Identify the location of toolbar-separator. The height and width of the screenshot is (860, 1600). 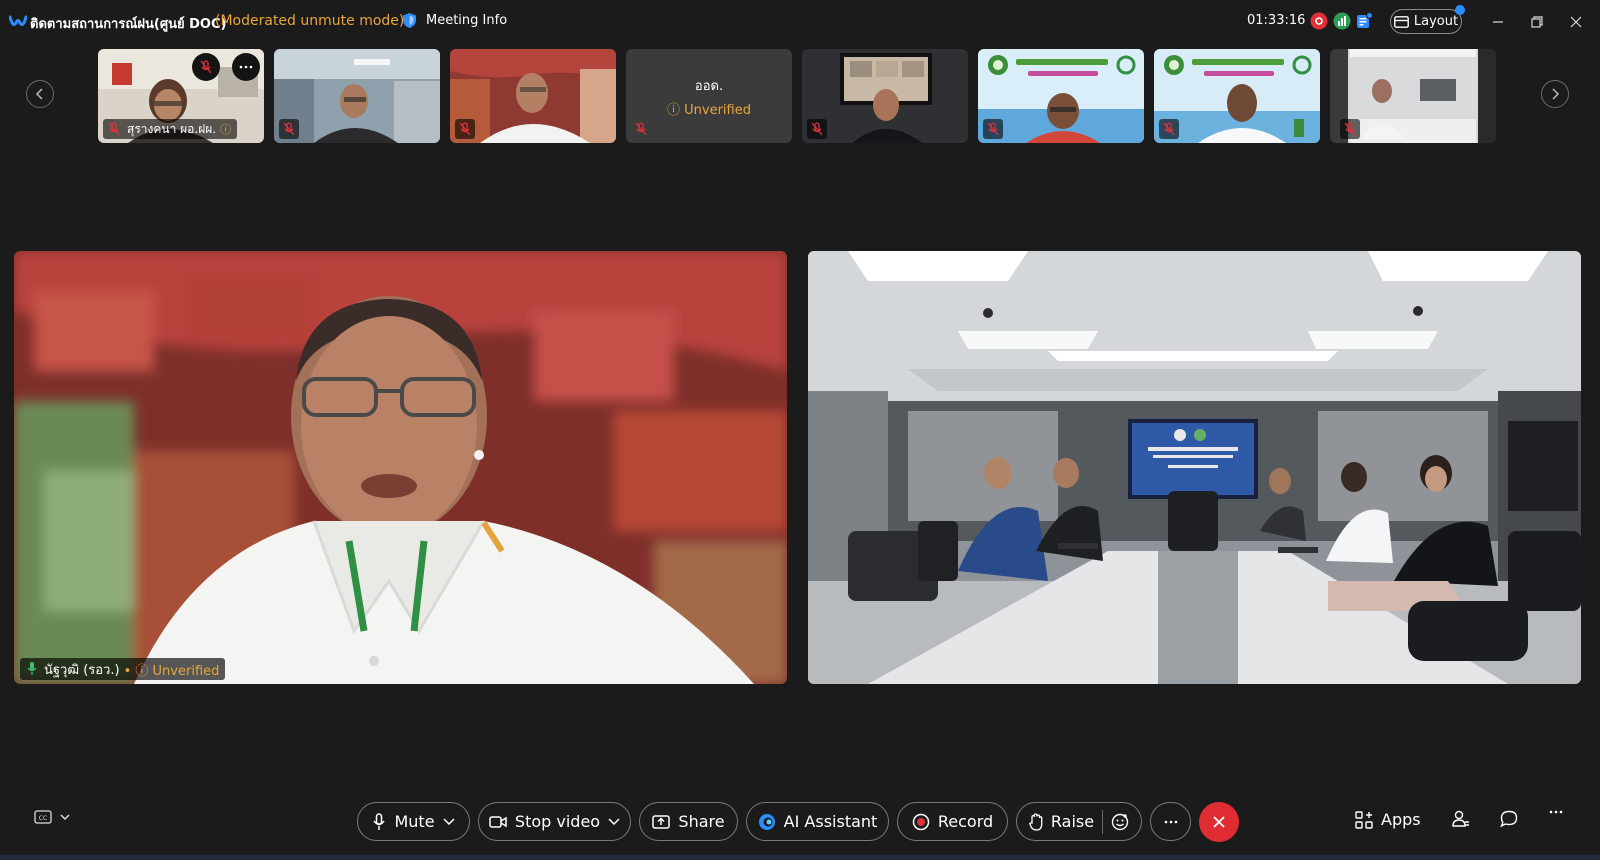
(1103, 821).